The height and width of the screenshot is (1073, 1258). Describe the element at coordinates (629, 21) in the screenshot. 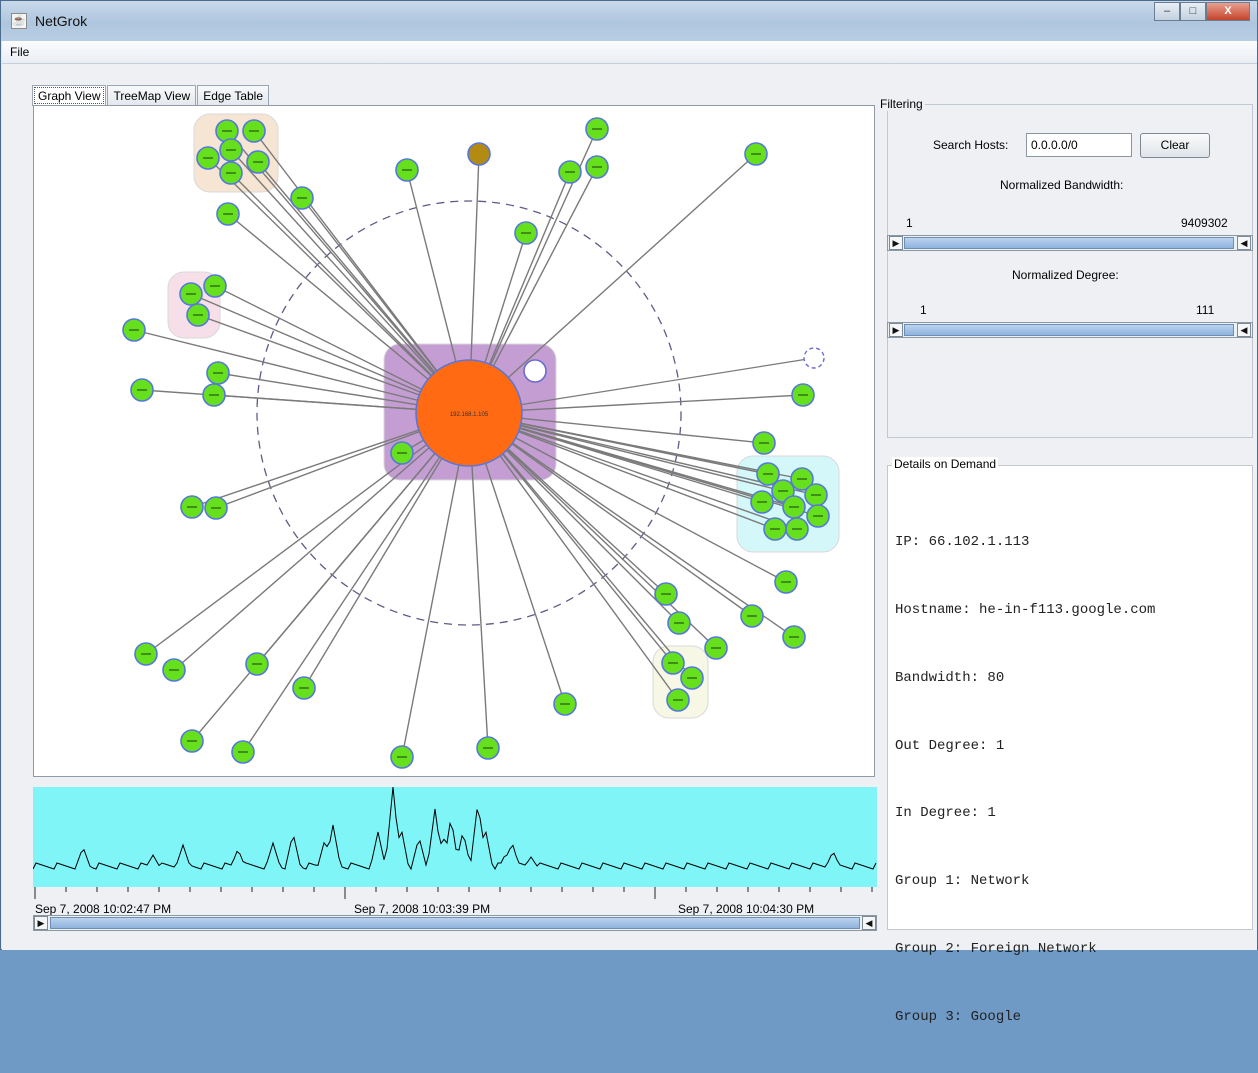

I see `title-bar: ☕ NetGrok – □ X` at that location.